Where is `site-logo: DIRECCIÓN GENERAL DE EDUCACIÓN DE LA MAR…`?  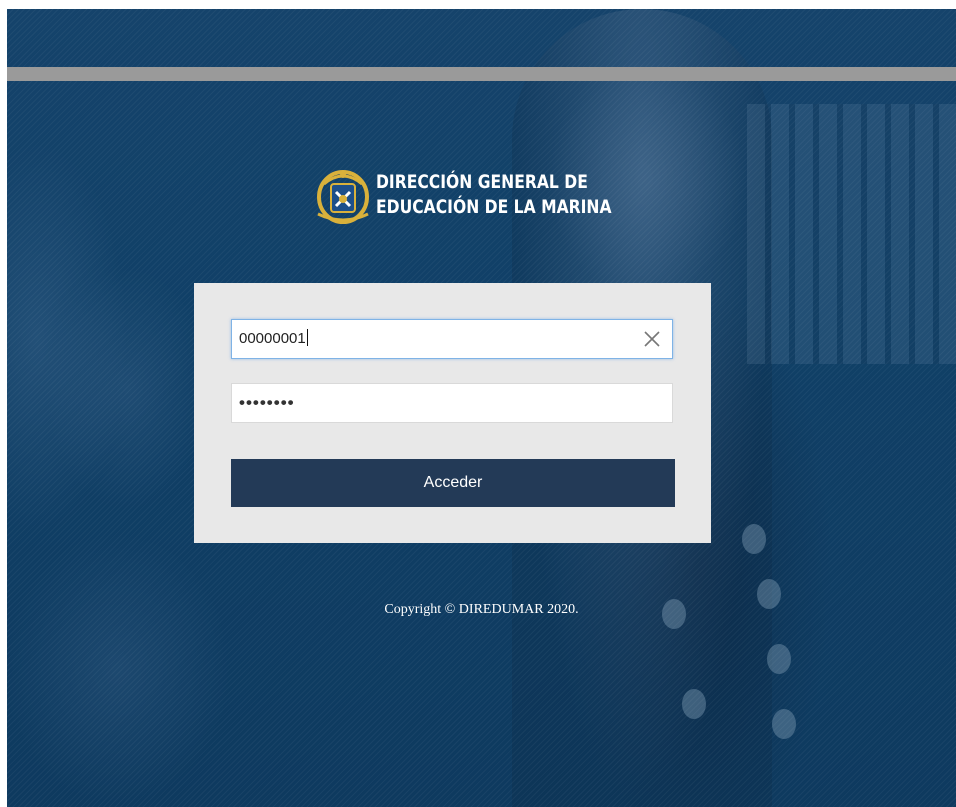
site-logo: DIRECCIÓN GENERAL DE EDUCACIÓN DE LA MAR… is located at coordinates (488, 195).